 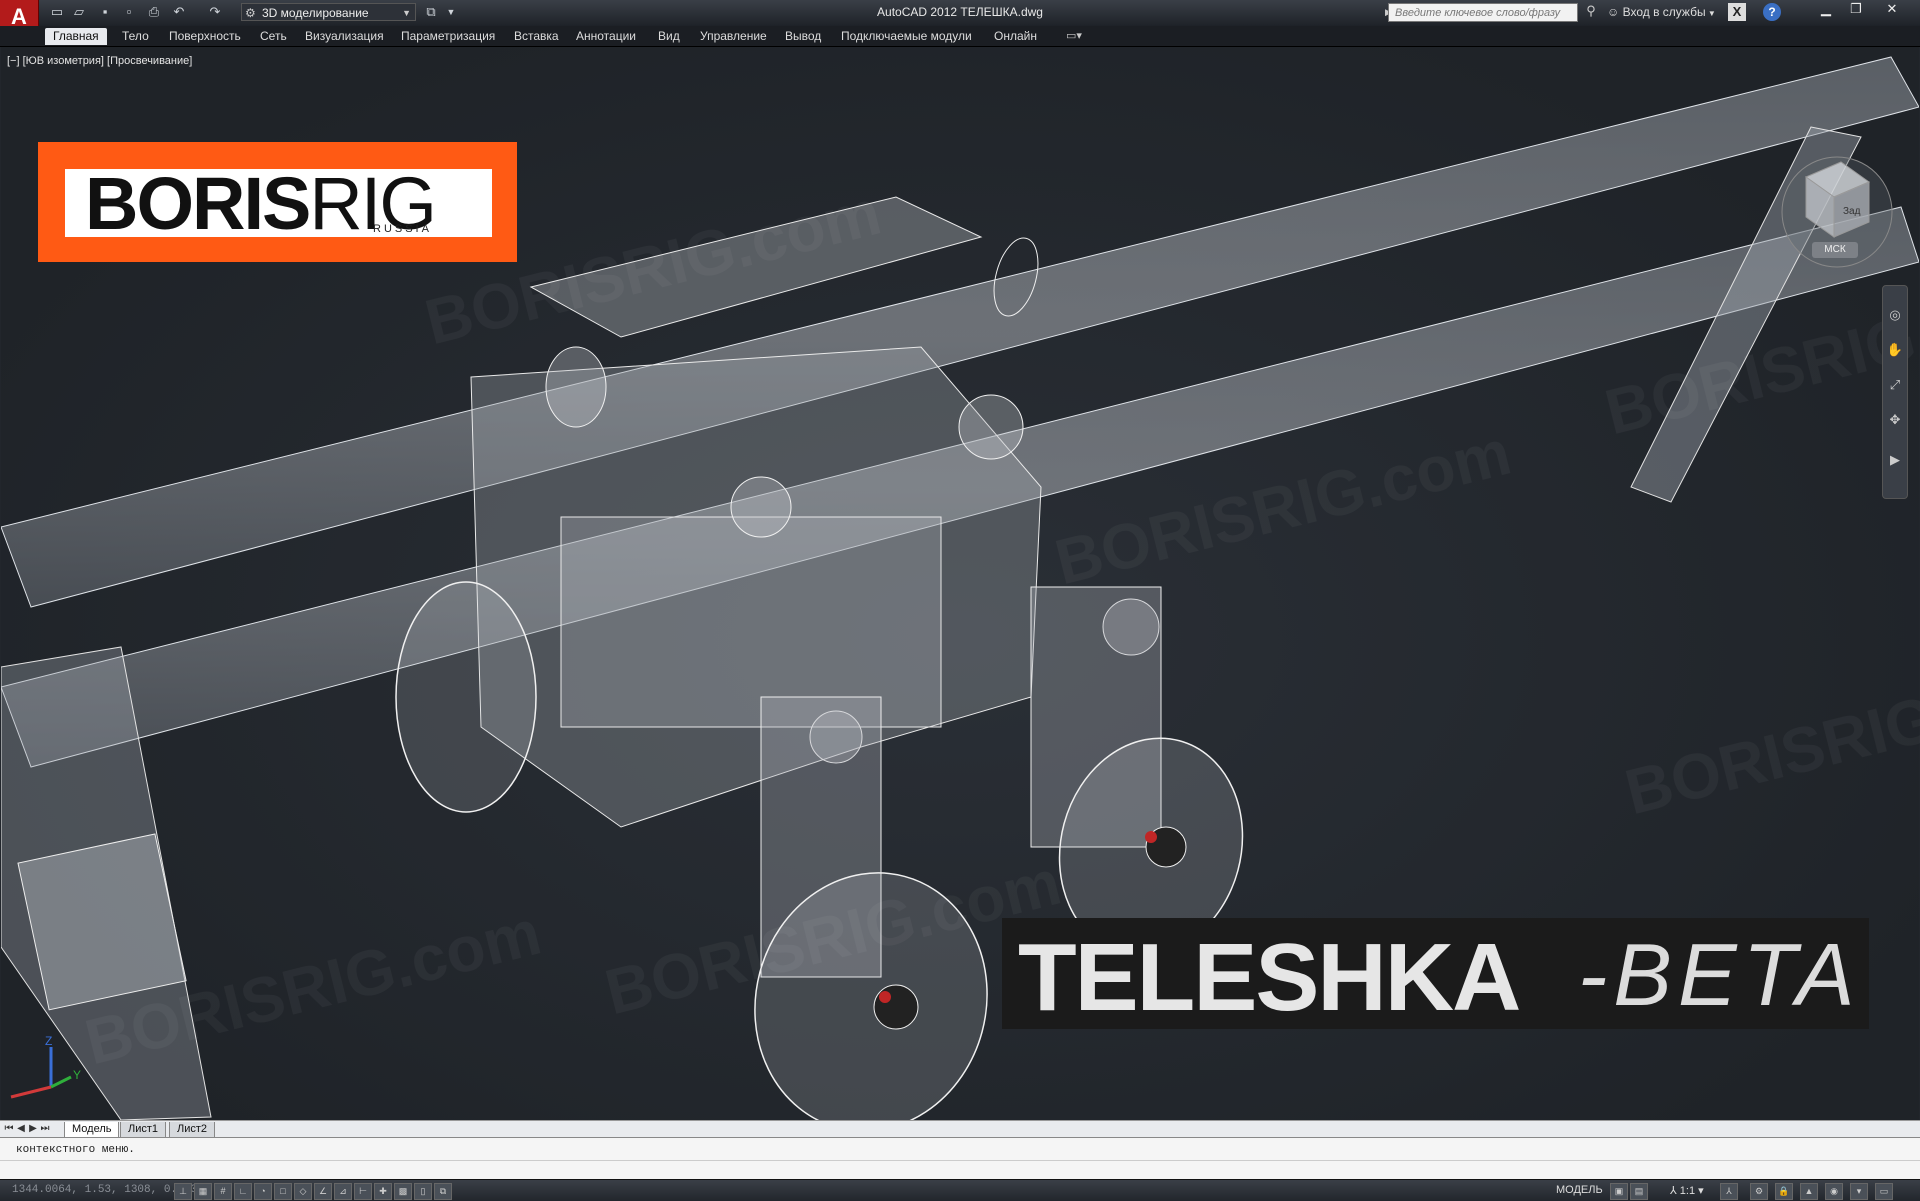 I want to click on save-icon: ▪, so click(x=105, y=12).